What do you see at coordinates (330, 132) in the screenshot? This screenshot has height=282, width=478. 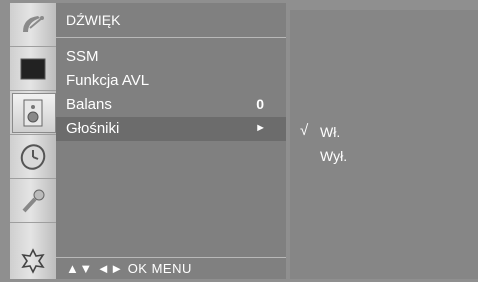 I see `option-on: Wł.` at bounding box center [330, 132].